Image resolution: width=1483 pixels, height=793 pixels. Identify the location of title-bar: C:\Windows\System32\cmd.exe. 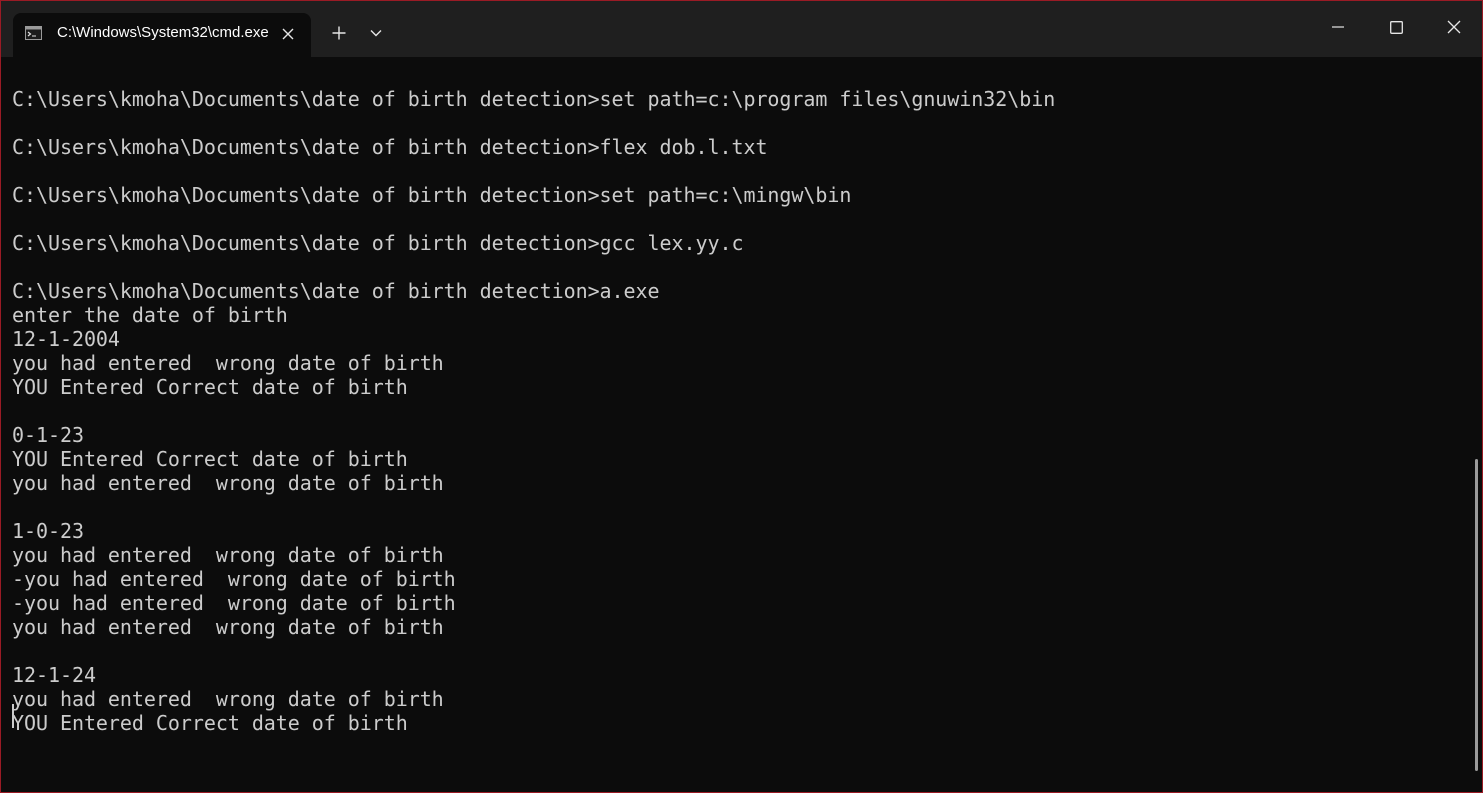
(741, 29).